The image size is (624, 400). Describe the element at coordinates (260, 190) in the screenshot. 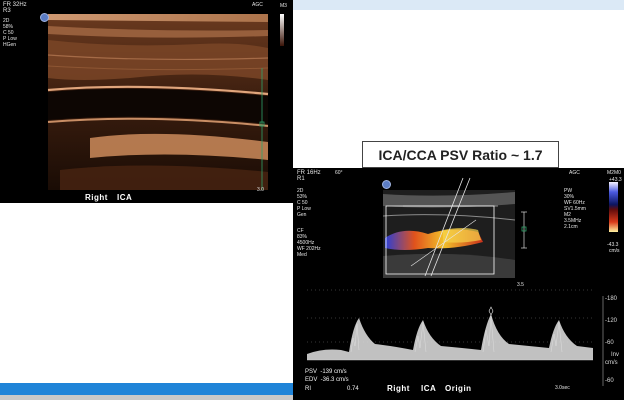

I see `bmode-depth: 3.0` at that location.